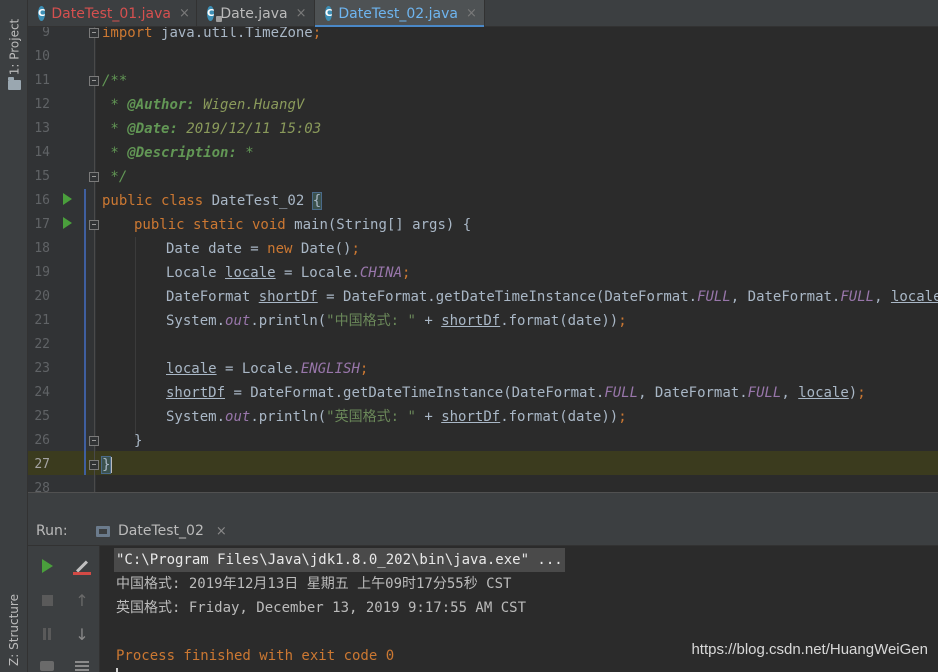 The width and height of the screenshot is (938, 672). Describe the element at coordinates (267, 369) in the screenshot. I see `code-line-23: locale = Locale.ENGLISH;` at that location.